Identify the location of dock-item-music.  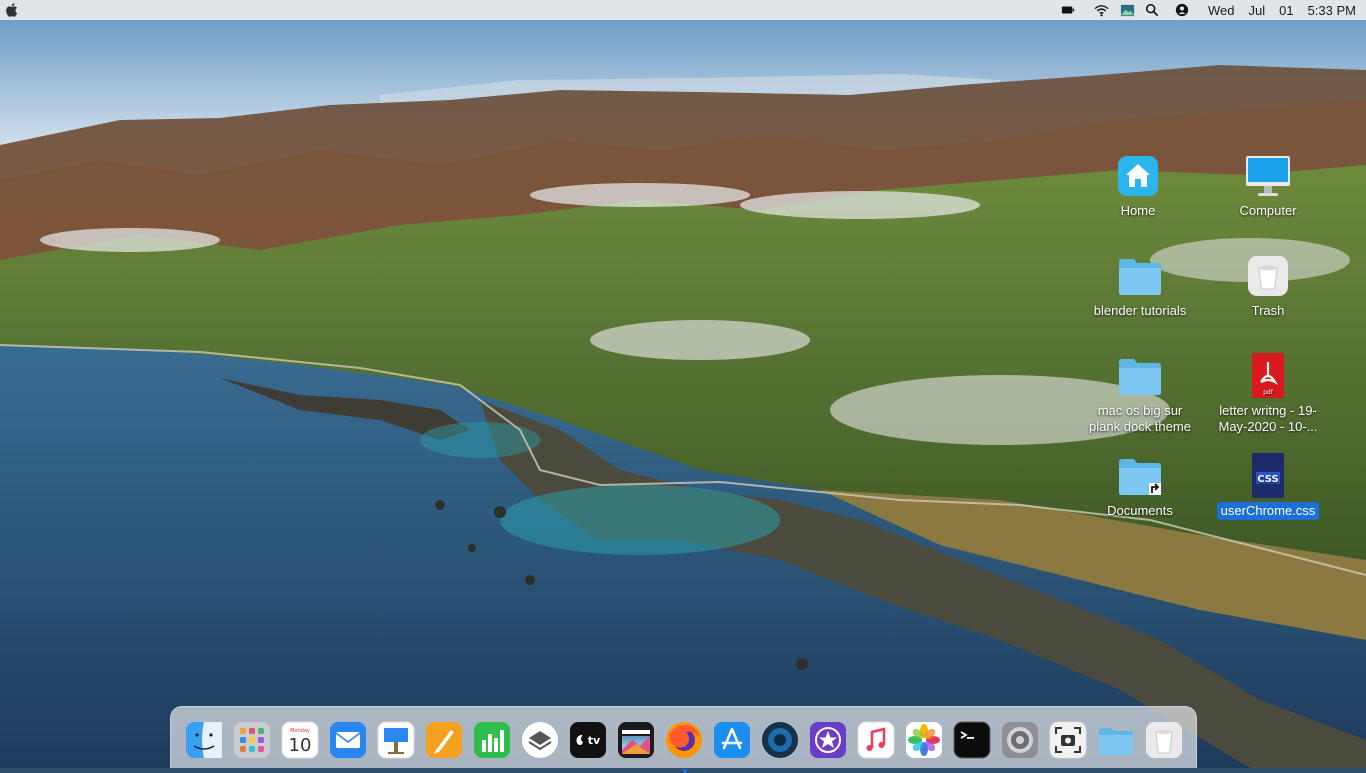
(876, 740).